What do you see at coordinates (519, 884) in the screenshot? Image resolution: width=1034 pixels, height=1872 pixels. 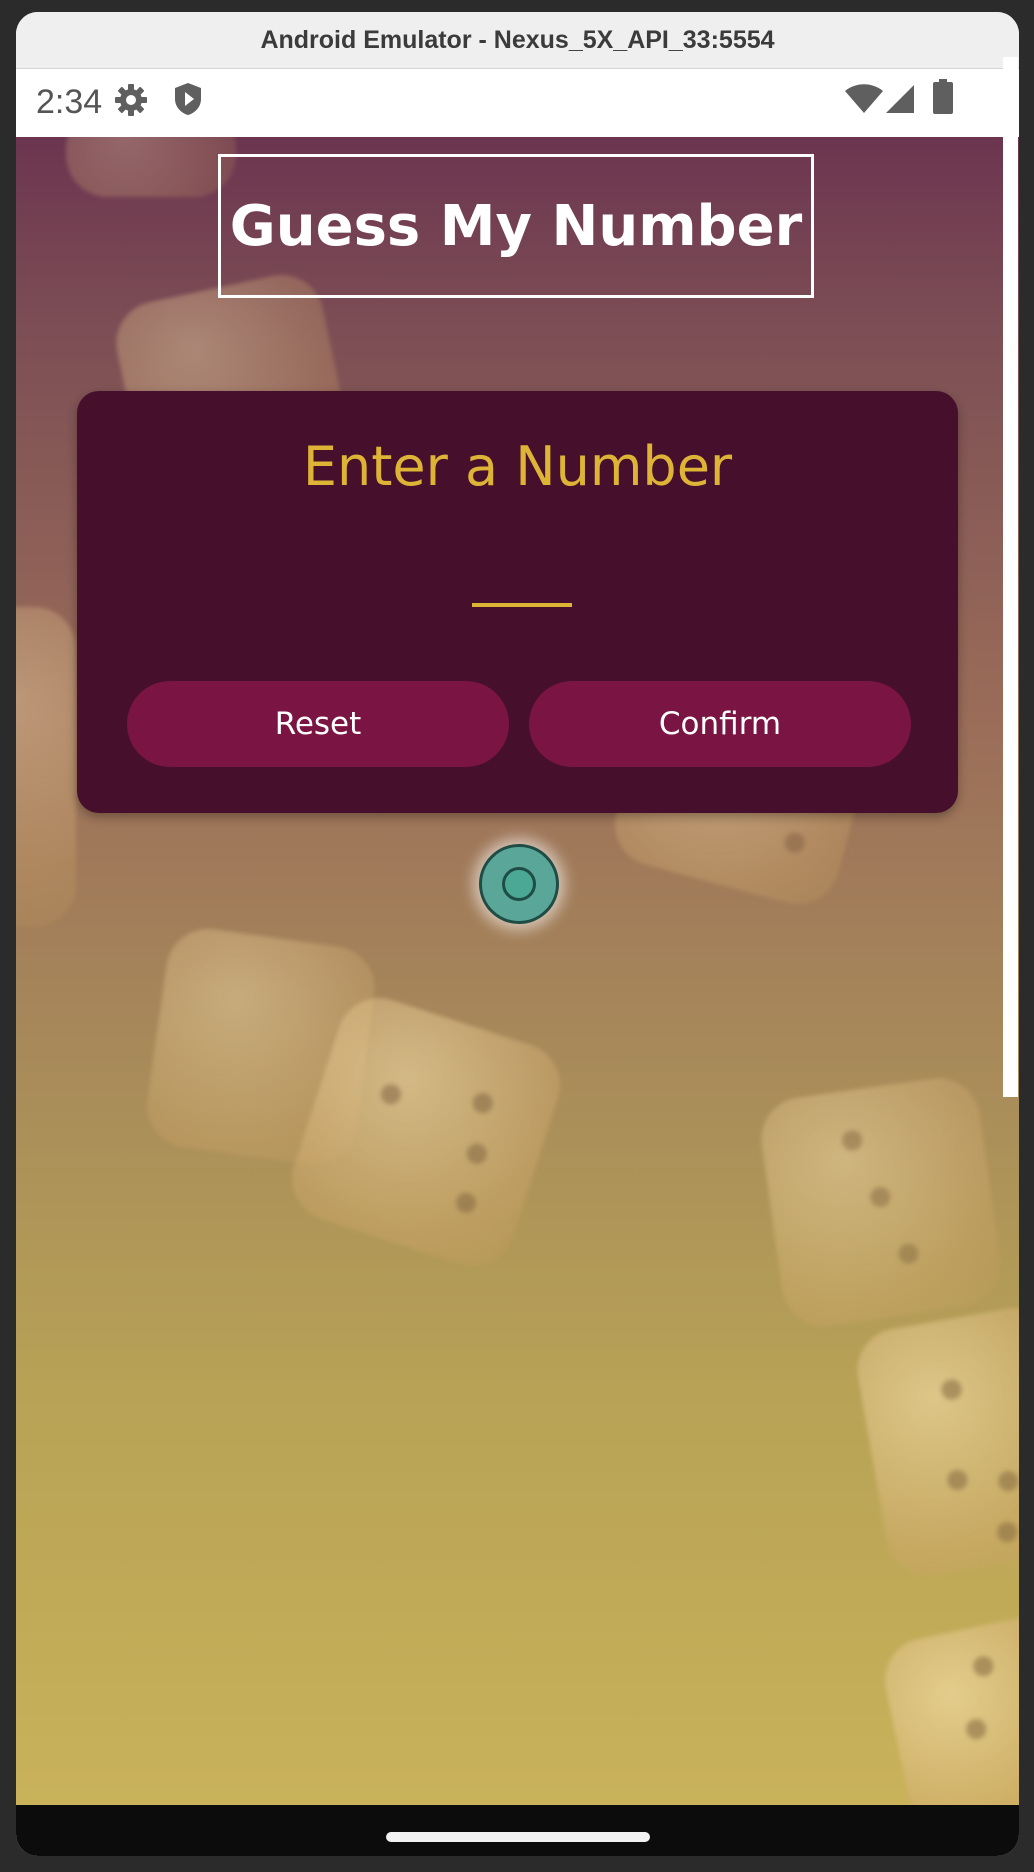 I see `touch-pointer-indicator` at bounding box center [519, 884].